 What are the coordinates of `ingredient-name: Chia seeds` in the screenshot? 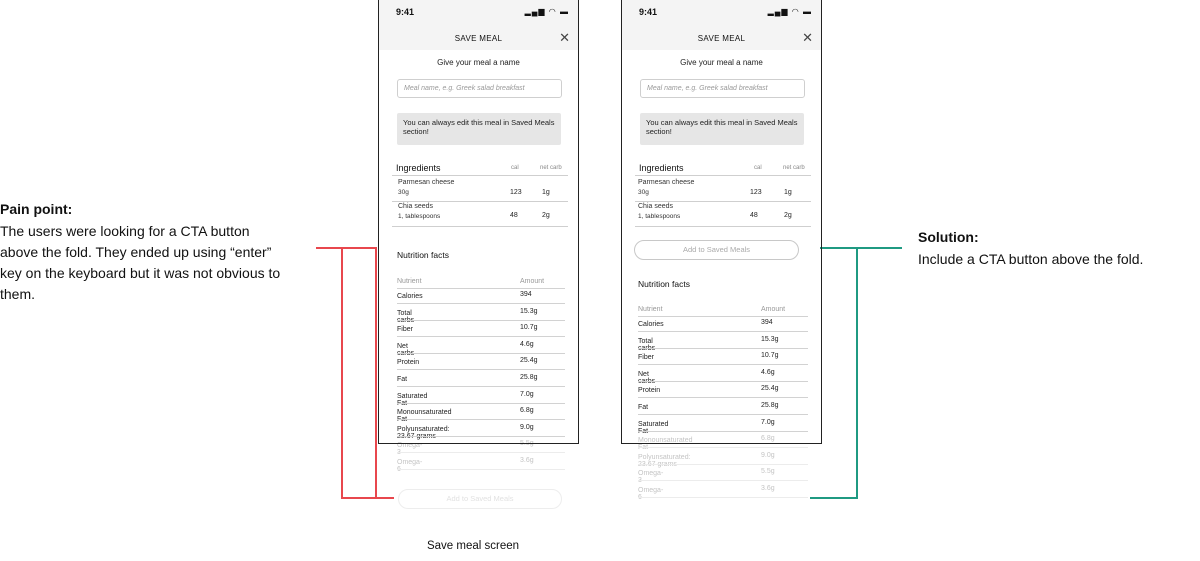 It's located at (416, 206).